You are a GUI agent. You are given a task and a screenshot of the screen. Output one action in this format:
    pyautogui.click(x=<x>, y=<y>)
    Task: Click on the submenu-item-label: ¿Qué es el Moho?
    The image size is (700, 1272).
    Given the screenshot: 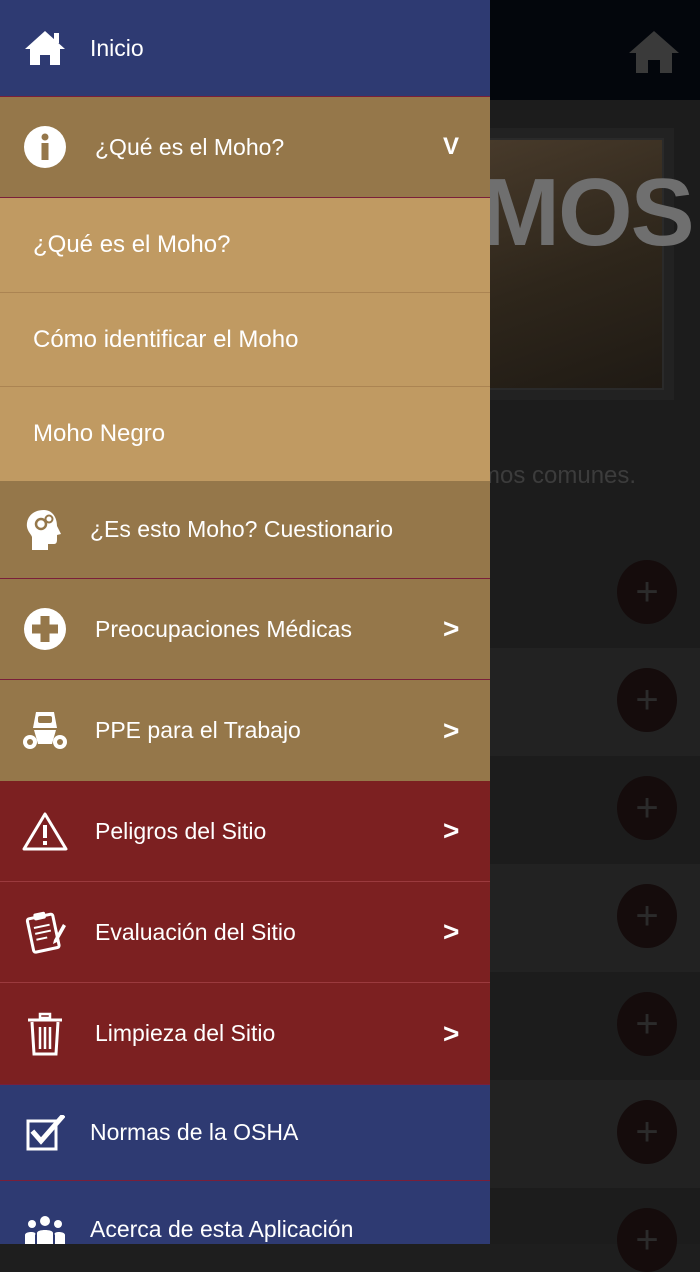 What is the action you would take?
    pyautogui.click(x=132, y=244)
    